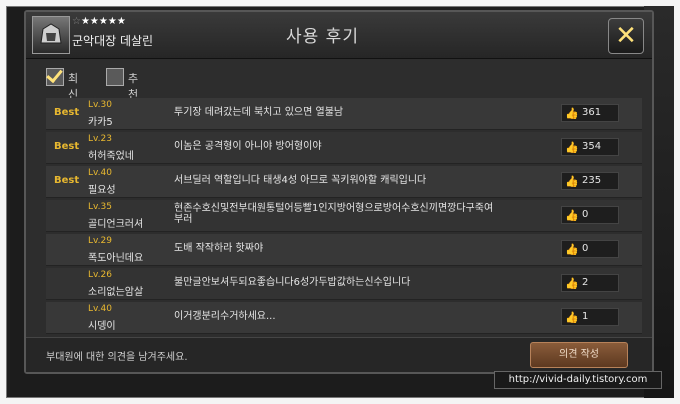 The width and height of the screenshot is (680, 404). Describe the element at coordinates (117, 357) in the screenshot. I see `opinion-prompt: 부대원에 대한 의견을 남겨주세요.` at that location.